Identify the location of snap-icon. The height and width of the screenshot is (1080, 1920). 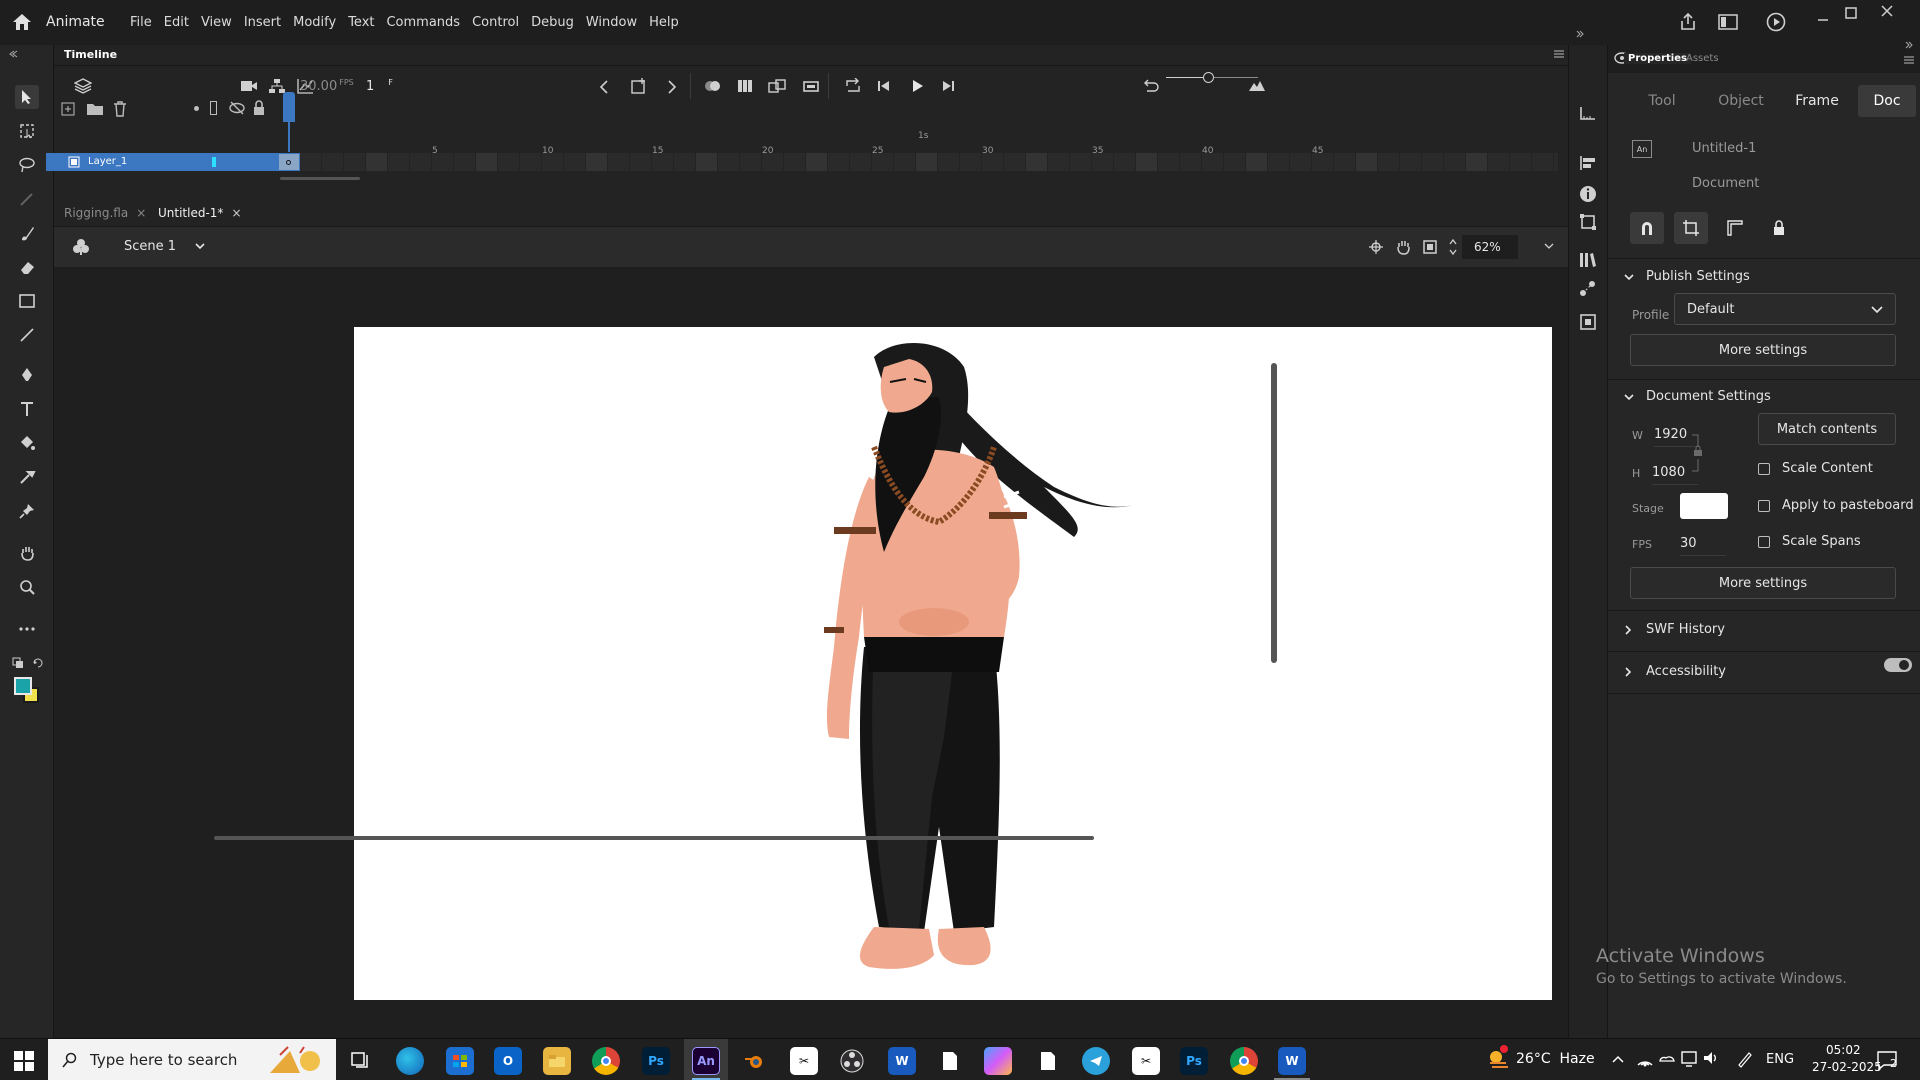
(1376, 247).